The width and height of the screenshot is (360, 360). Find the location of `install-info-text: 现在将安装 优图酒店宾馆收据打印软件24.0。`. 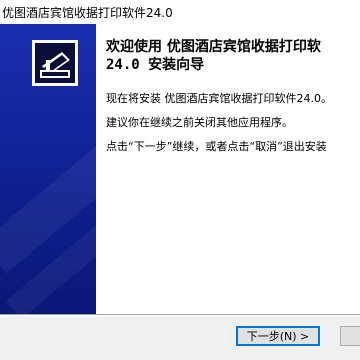

install-info-text: 现在将安装 优图酒店宾馆收据打印软件24.0。 is located at coordinates (219, 98).